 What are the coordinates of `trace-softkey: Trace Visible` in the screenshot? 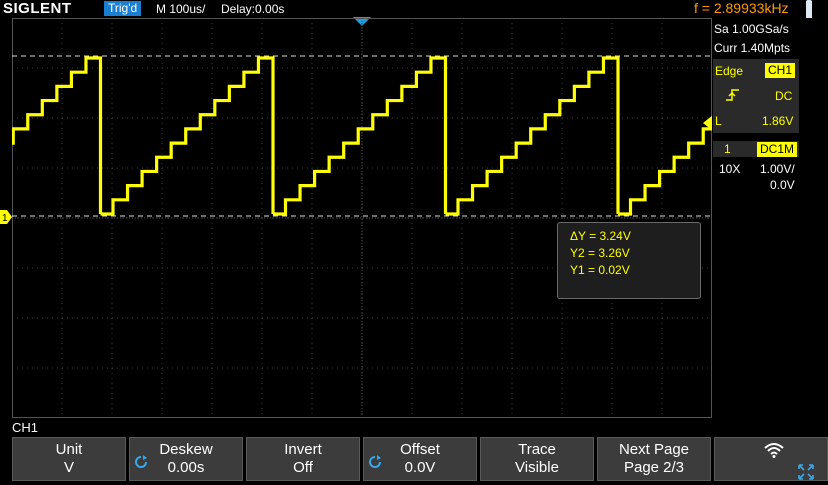 It's located at (537, 459).